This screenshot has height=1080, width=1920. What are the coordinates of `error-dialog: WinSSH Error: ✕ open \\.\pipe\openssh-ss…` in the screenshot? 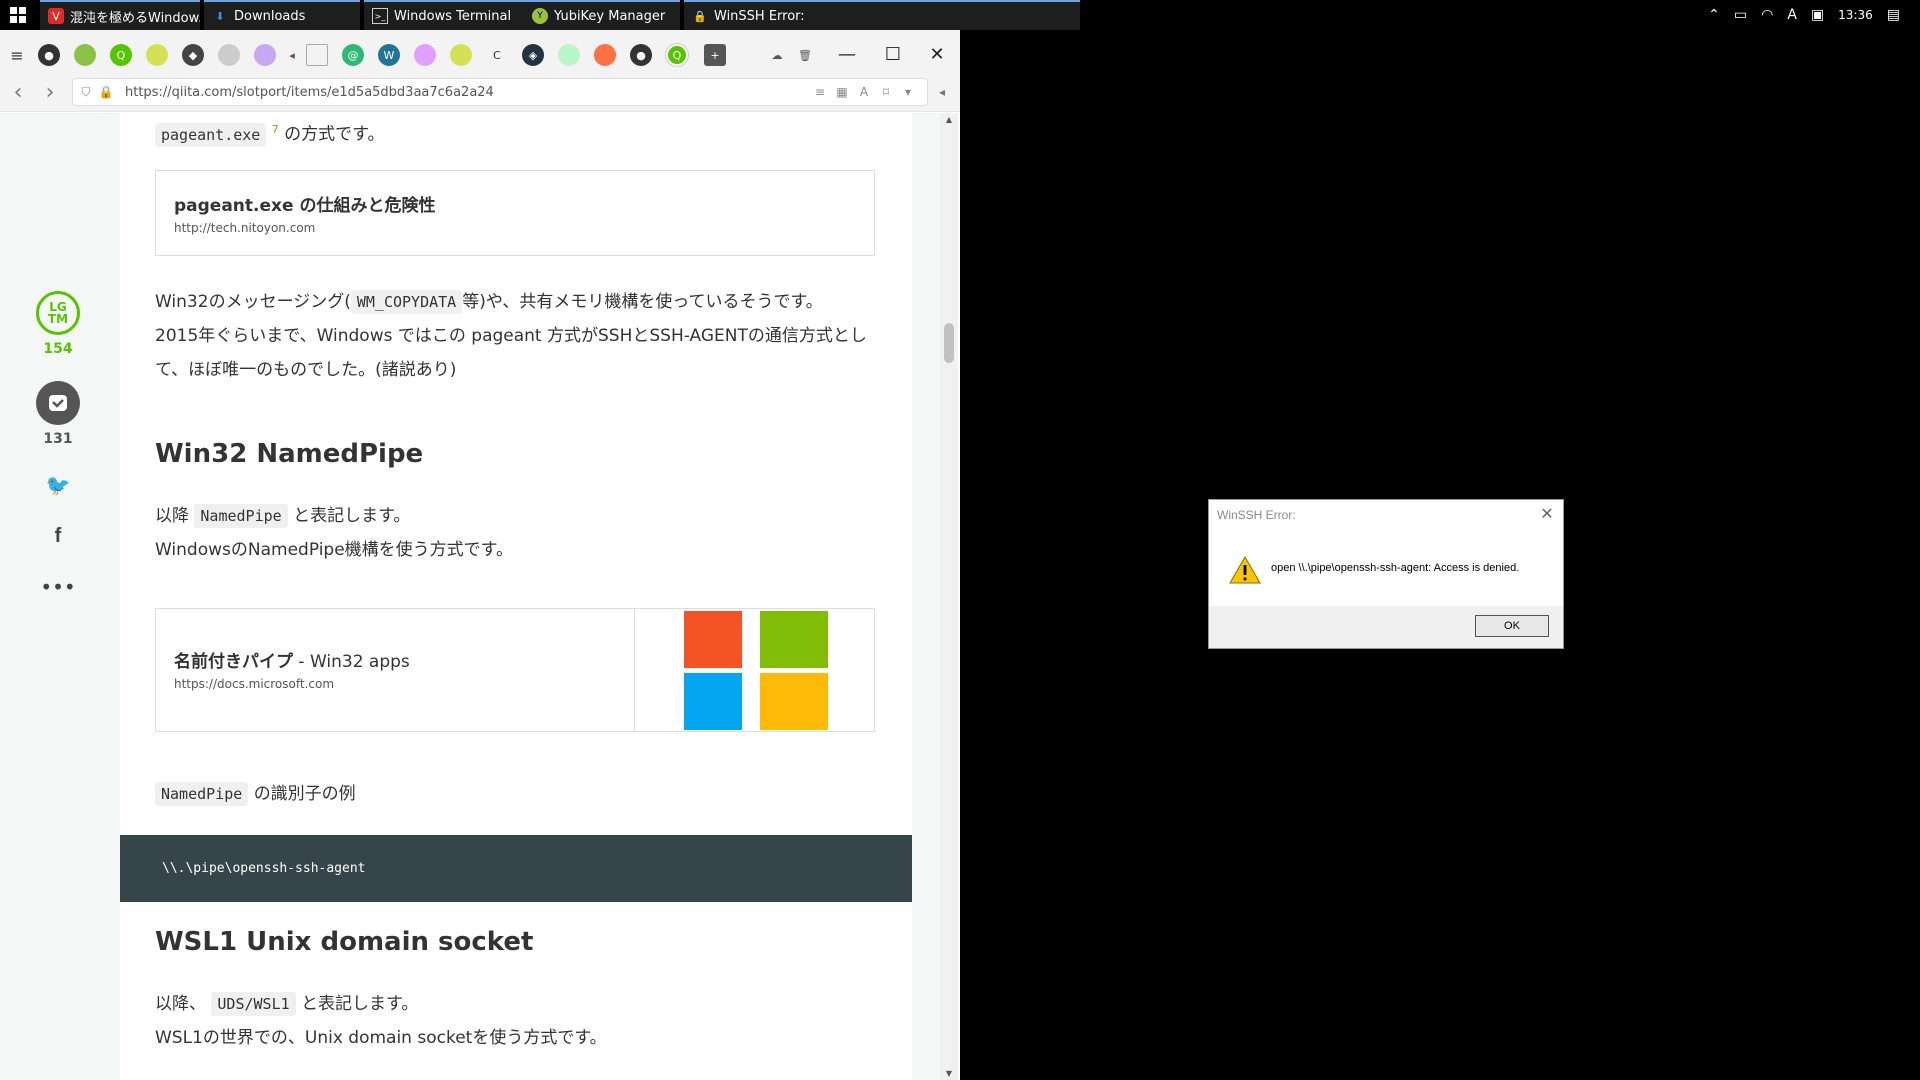 It's located at (1386, 574).